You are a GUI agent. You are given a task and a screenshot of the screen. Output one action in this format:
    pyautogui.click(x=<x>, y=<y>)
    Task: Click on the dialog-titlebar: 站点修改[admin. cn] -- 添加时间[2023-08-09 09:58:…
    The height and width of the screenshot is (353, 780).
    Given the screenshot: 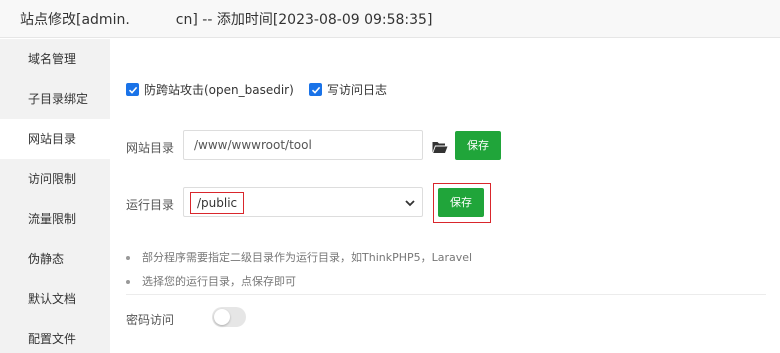 What is the action you would take?
    pyautogui.click(x=390, y=19)
    